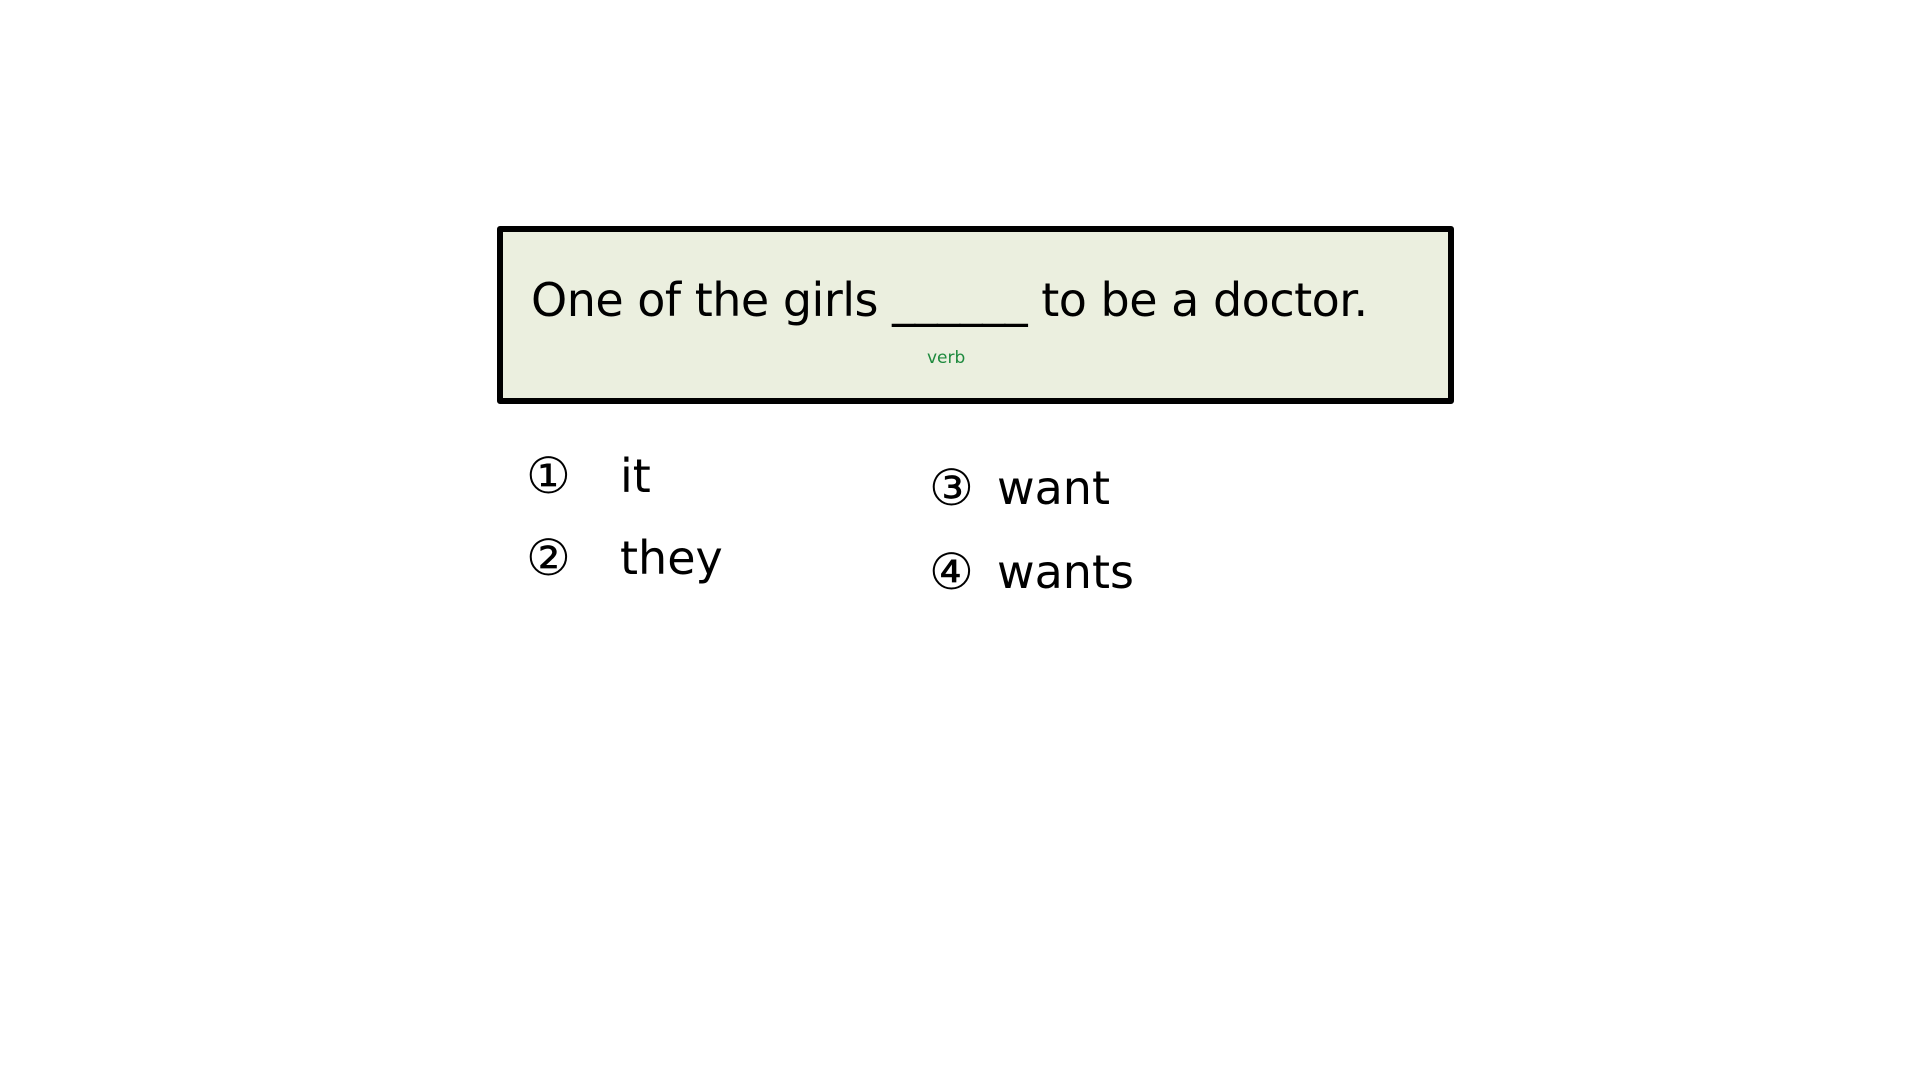 The height and width of the screenshot is (1080, 1920). What do you see at coordinates (635, 476) in the screenshot?
I see `option-text: it` at bounding box center [635, 476].